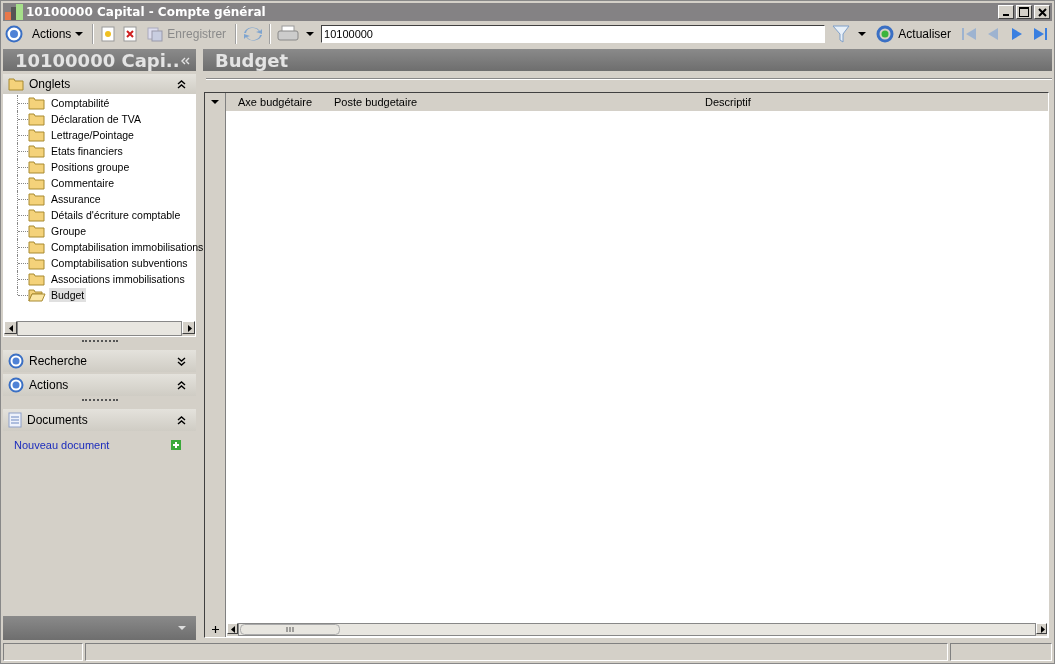  What do you see at coordinates (37, 295) in the screenshot?
I see `open-folder-icon` at bounding box center [37, 295].